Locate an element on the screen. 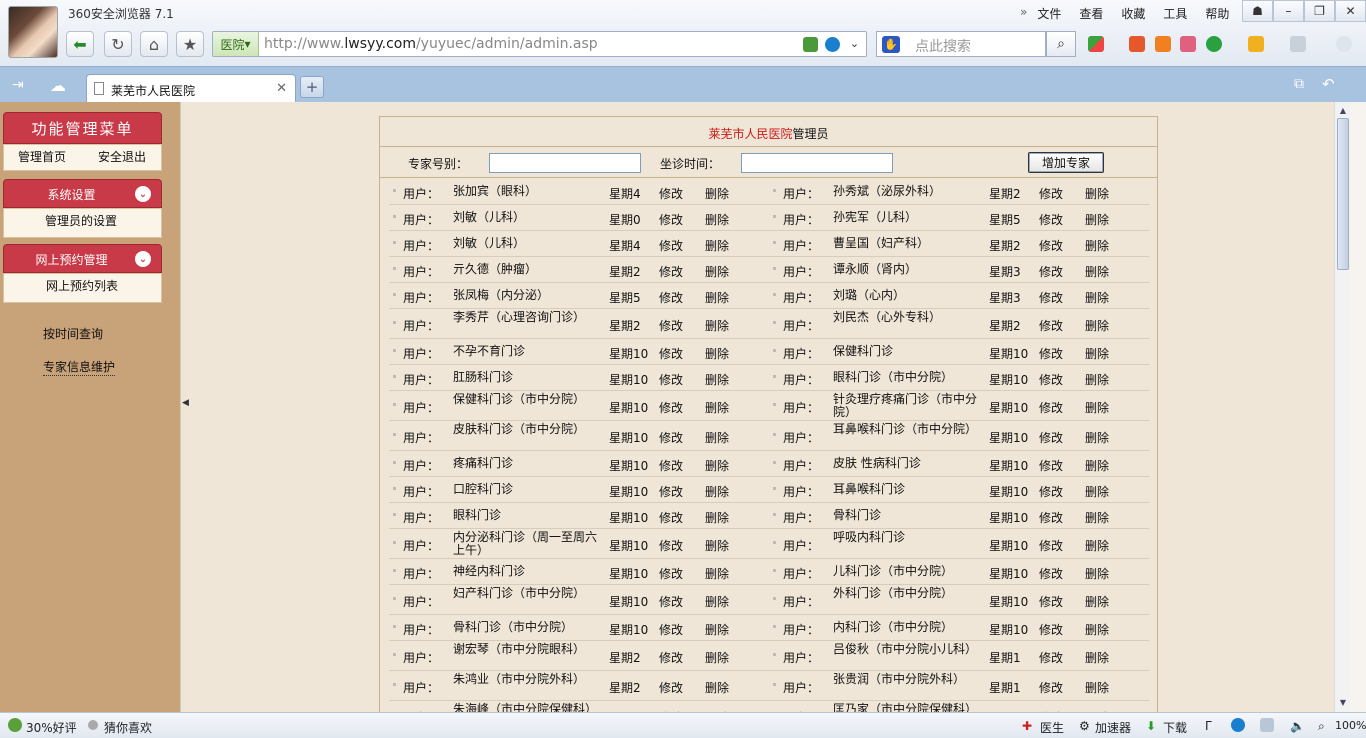 The width and height of the screenshot is (1366, 738). layout-icon: ᒥ is located at coordinates (1208, 726).